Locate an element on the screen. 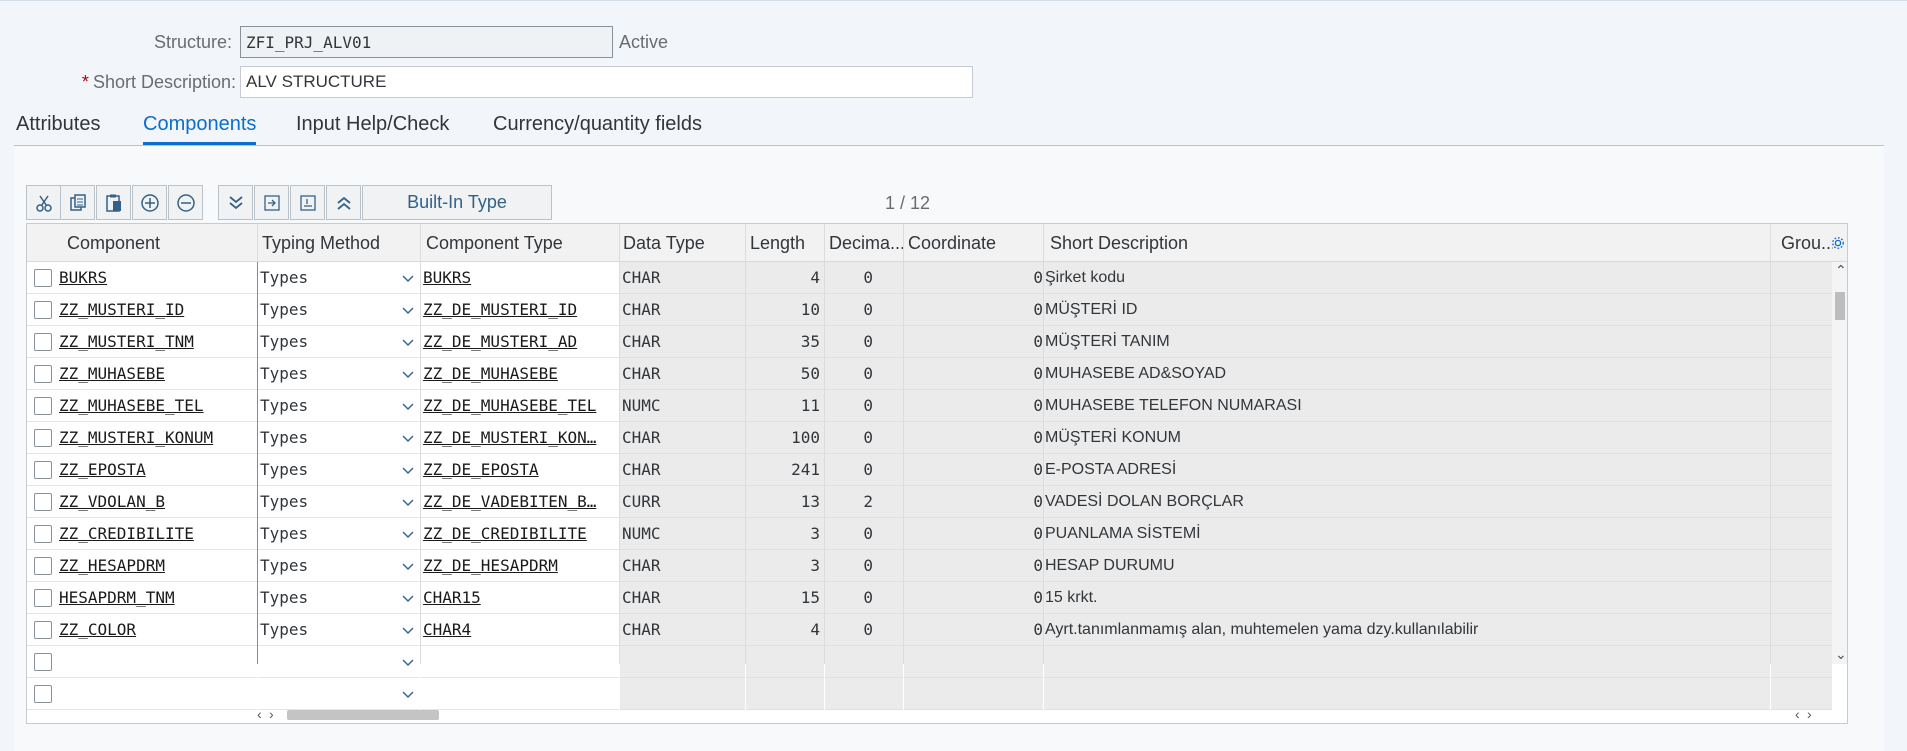 This screenshot has width=1907, height=751. scroll-left-icon: ‹ is located at coordinates (259, 714).